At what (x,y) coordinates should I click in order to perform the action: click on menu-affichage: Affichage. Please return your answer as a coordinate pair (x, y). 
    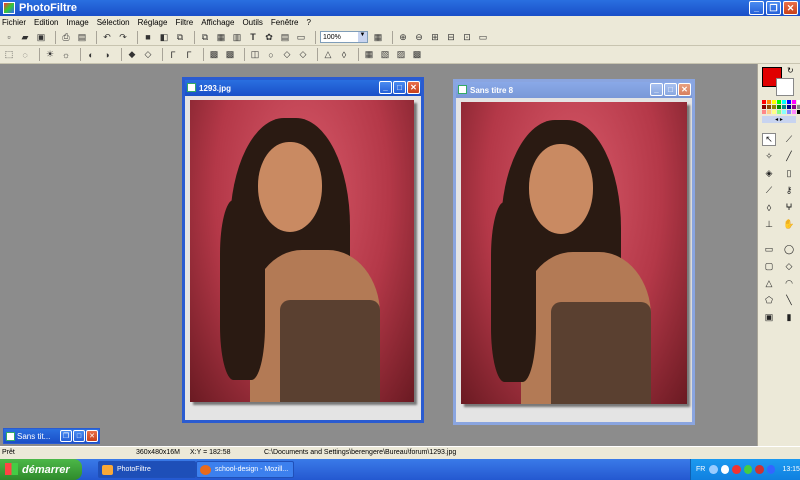
    Looking at the image, I should click on (217, 22).